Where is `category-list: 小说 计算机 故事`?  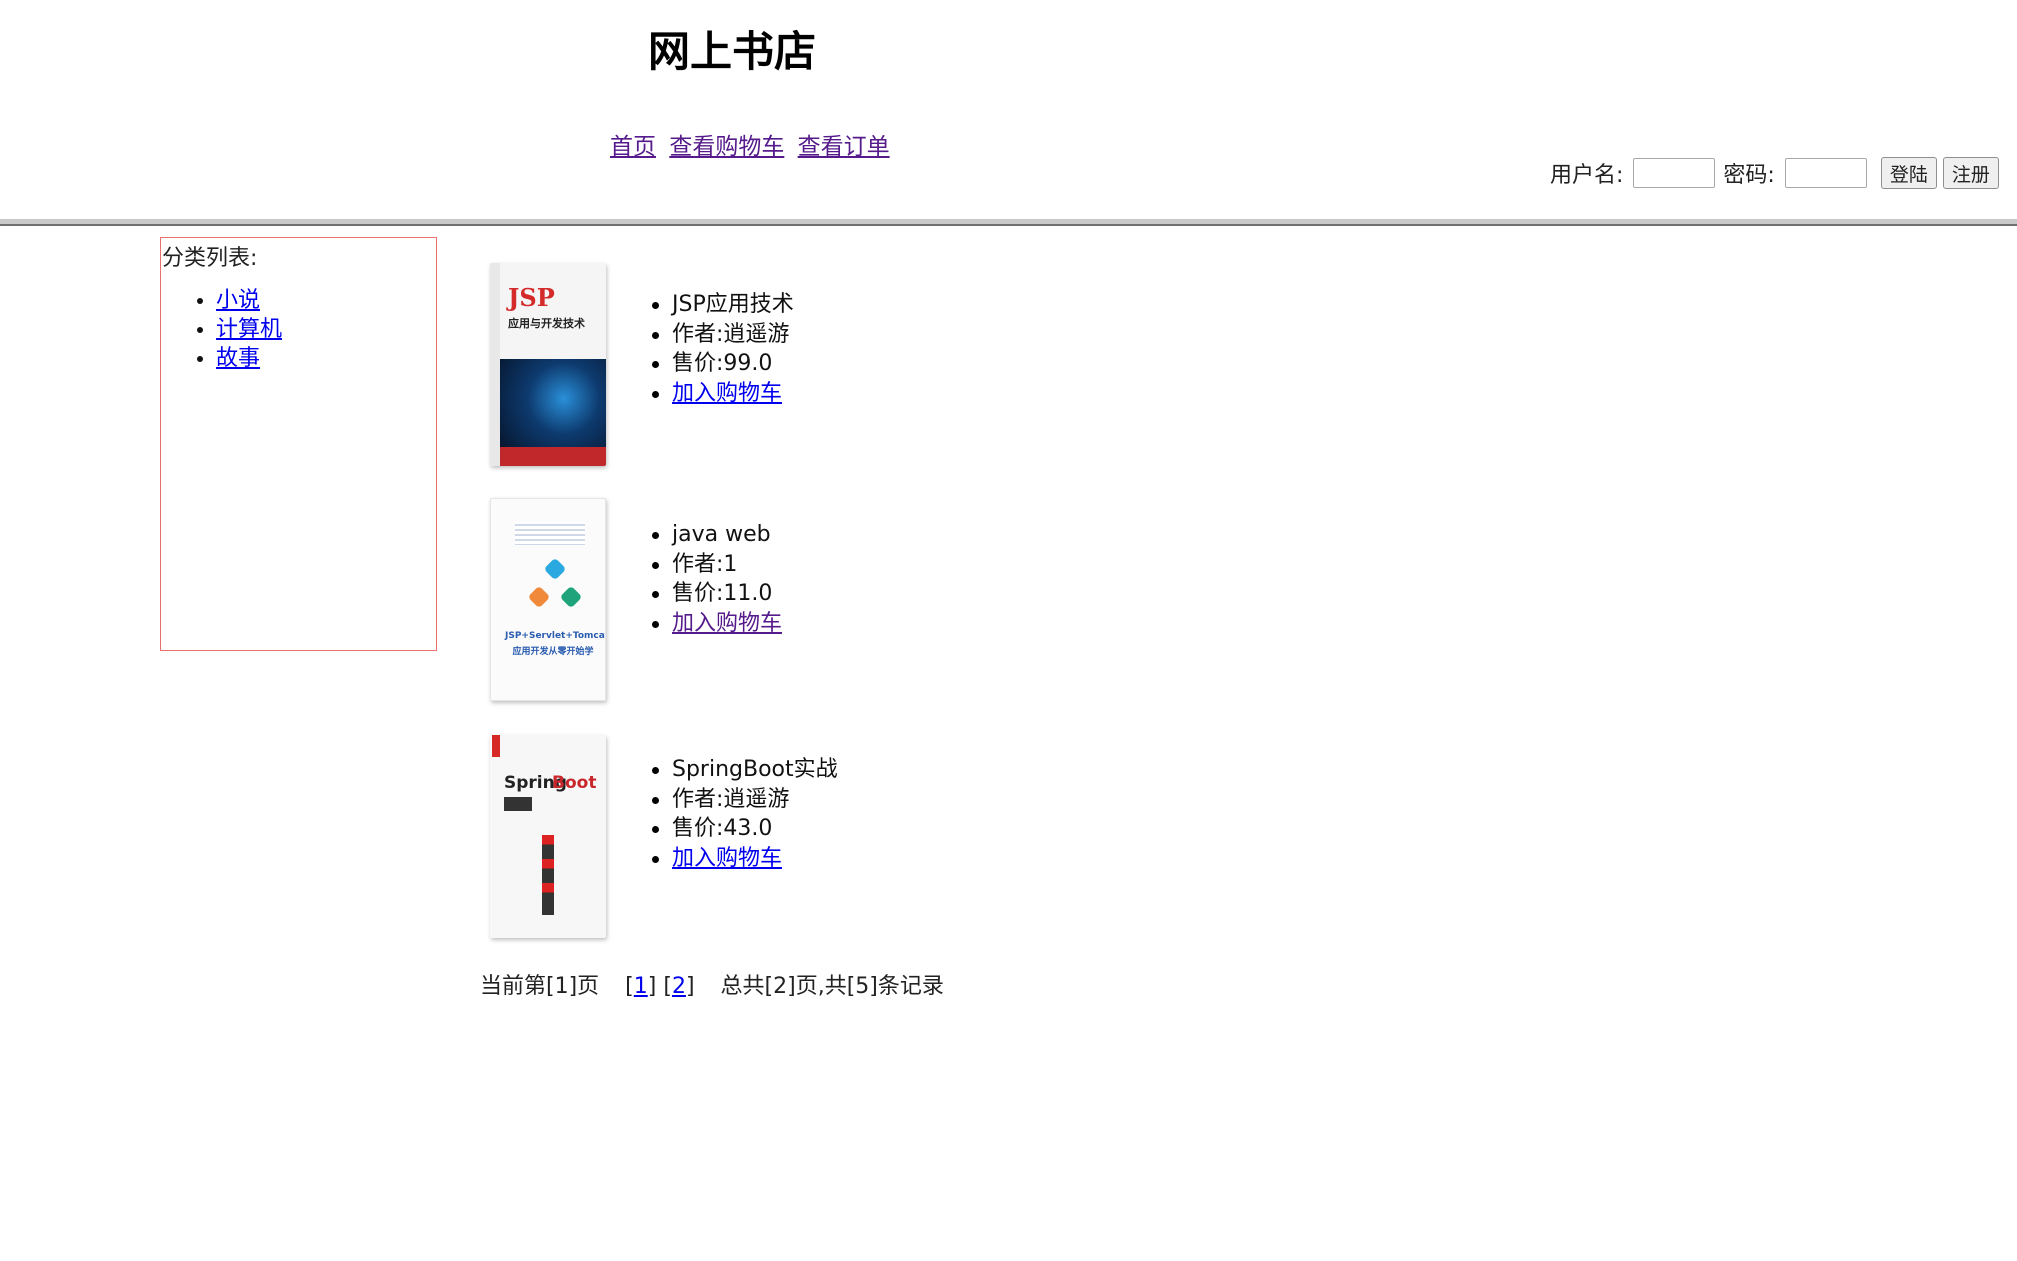 category-list: 小说 计算机 故事 is located at coordinates (221, 329).